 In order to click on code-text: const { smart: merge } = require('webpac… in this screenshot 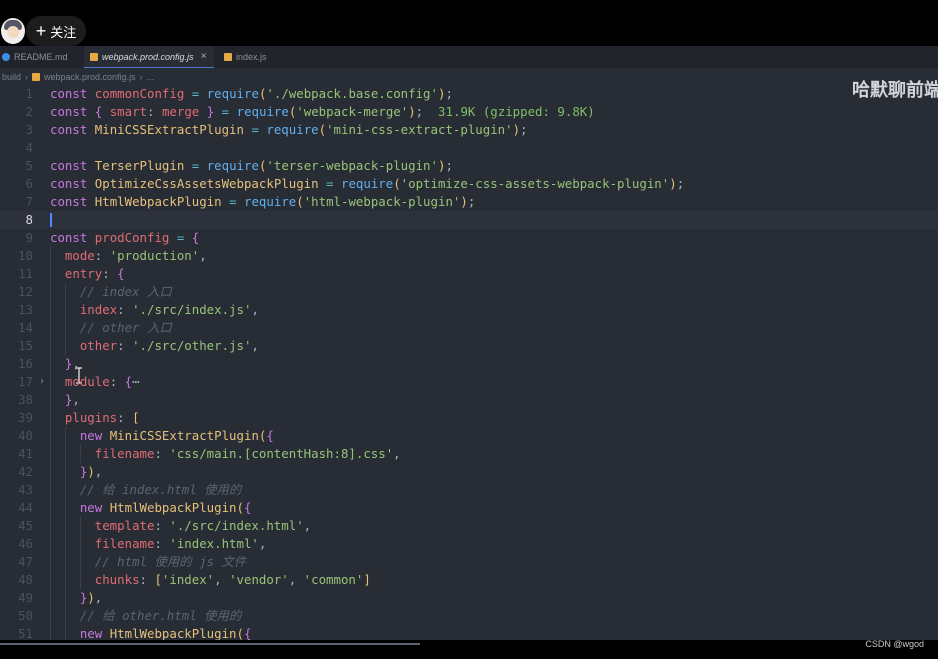, I will do `click(322, 111)`.